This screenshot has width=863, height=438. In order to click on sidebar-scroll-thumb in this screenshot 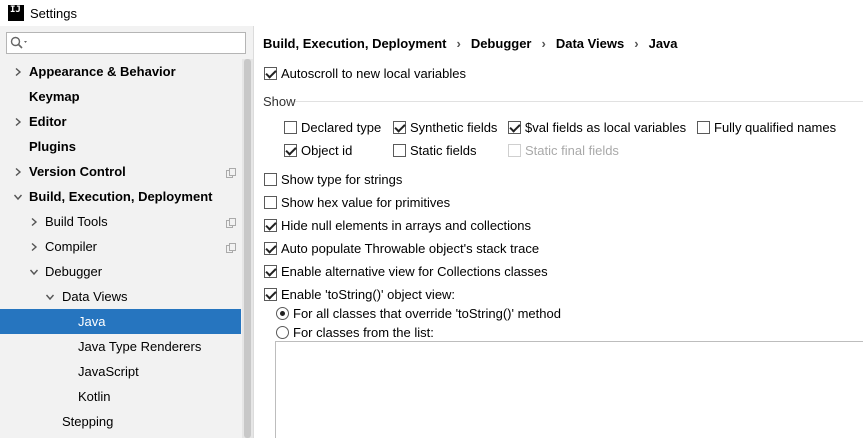, I will do `click(247, 248)`.